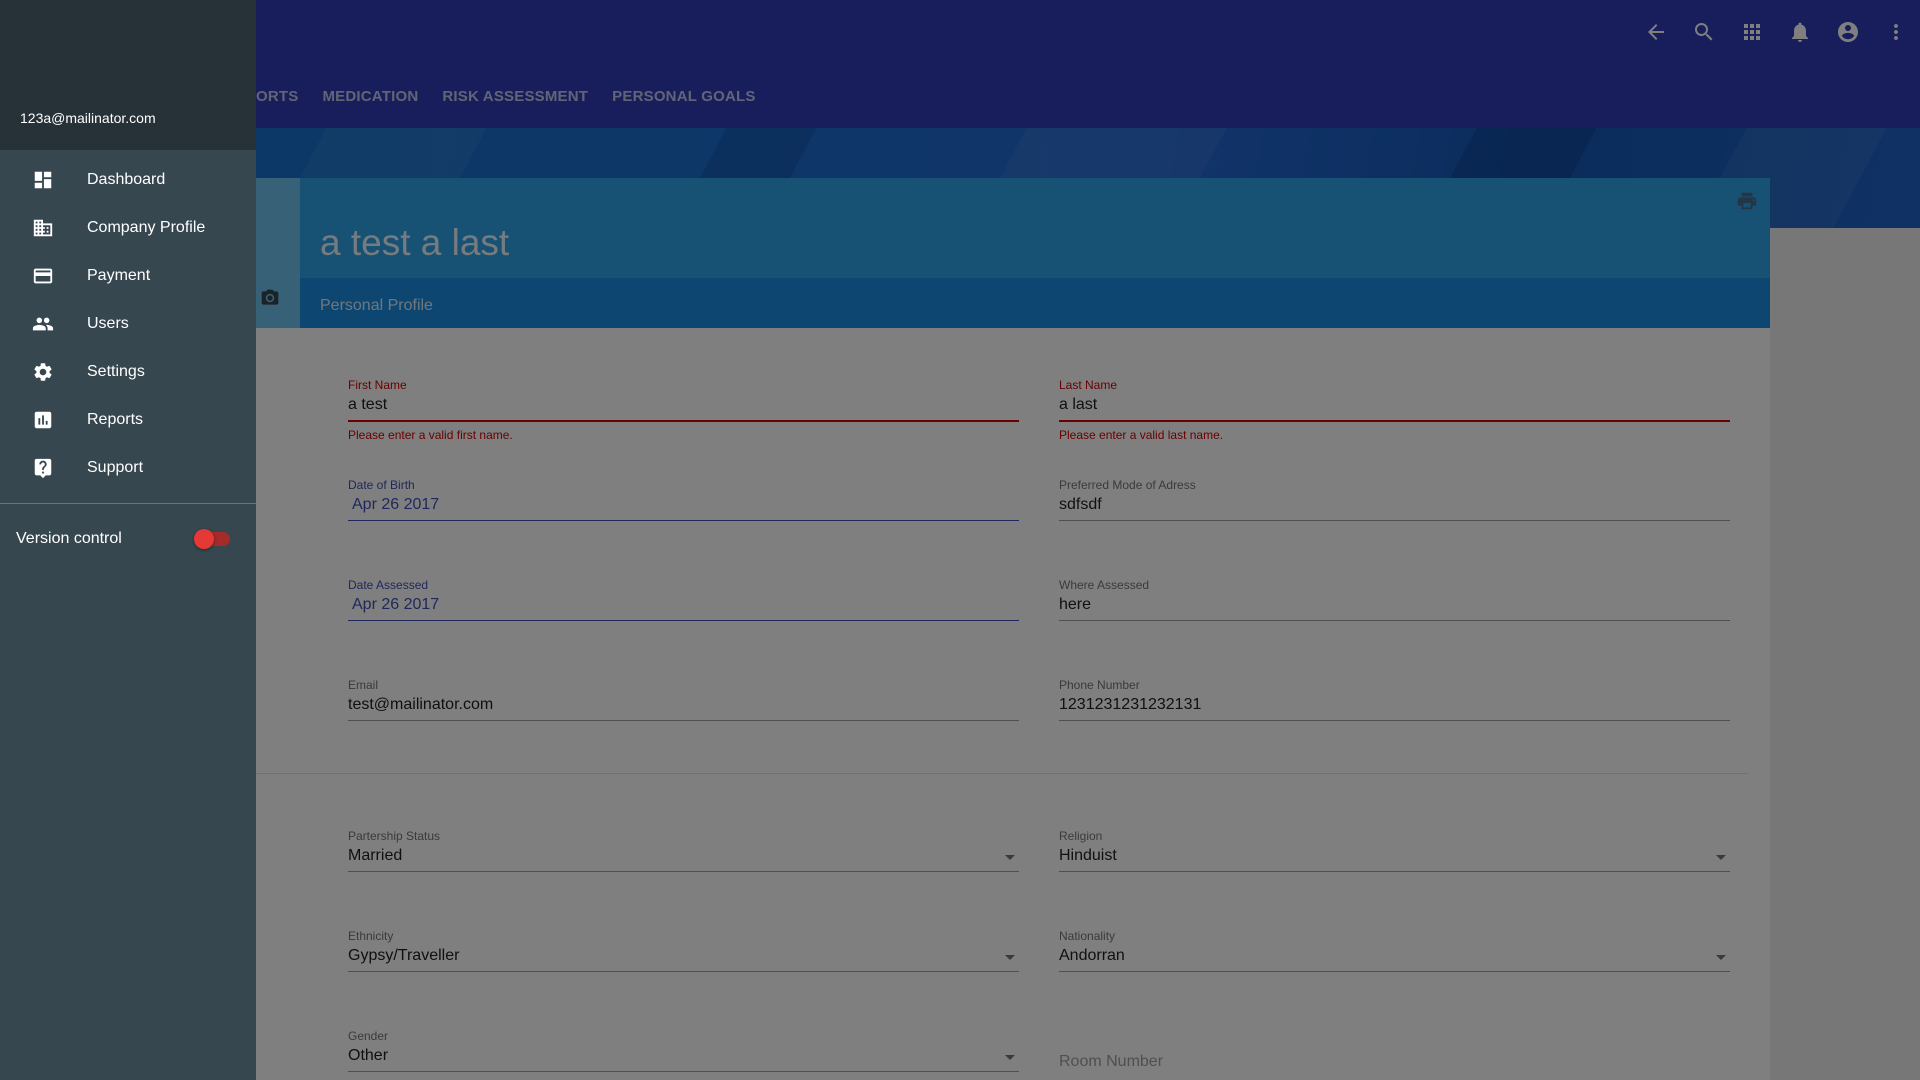  Describe the element at coordinates (115, 419) in the screenshot. I see `sidebar-item-label: Reports` at that location.